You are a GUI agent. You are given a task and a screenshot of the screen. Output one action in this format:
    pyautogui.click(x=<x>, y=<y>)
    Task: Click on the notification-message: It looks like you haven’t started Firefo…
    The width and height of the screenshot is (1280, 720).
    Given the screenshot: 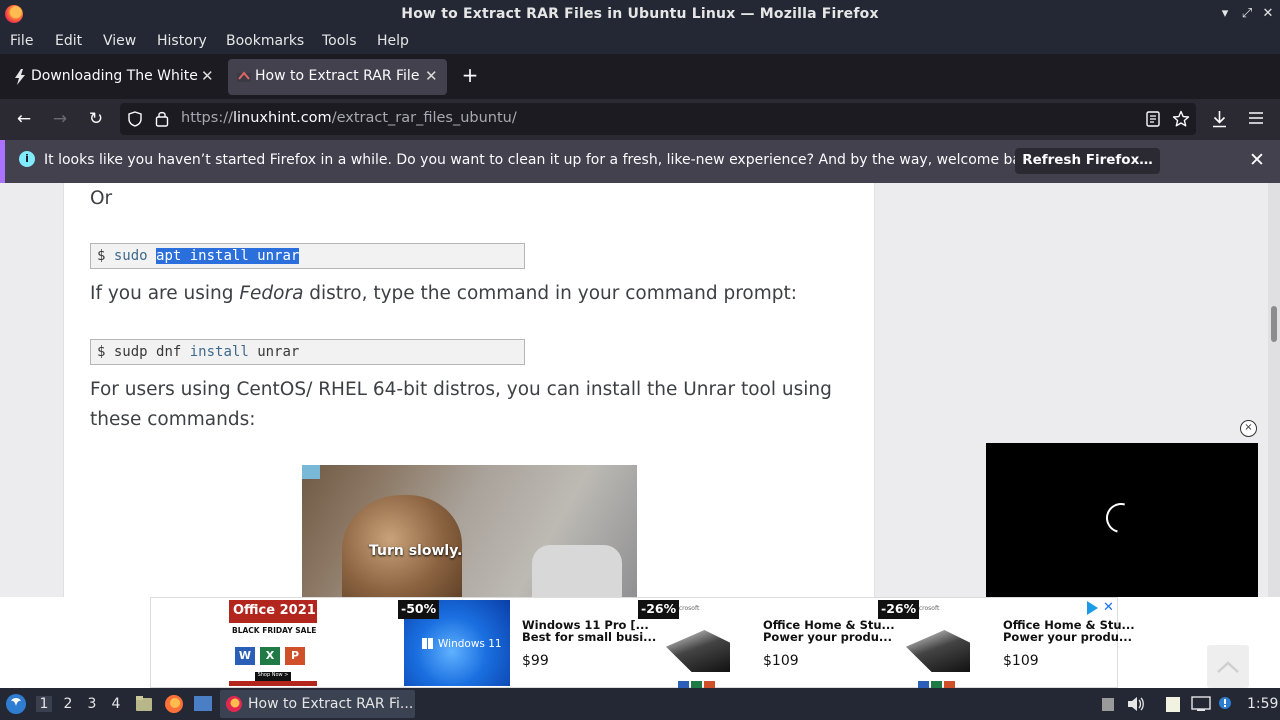 What is the action you would take?
    pyautogui.click(x=543, y=160)
    